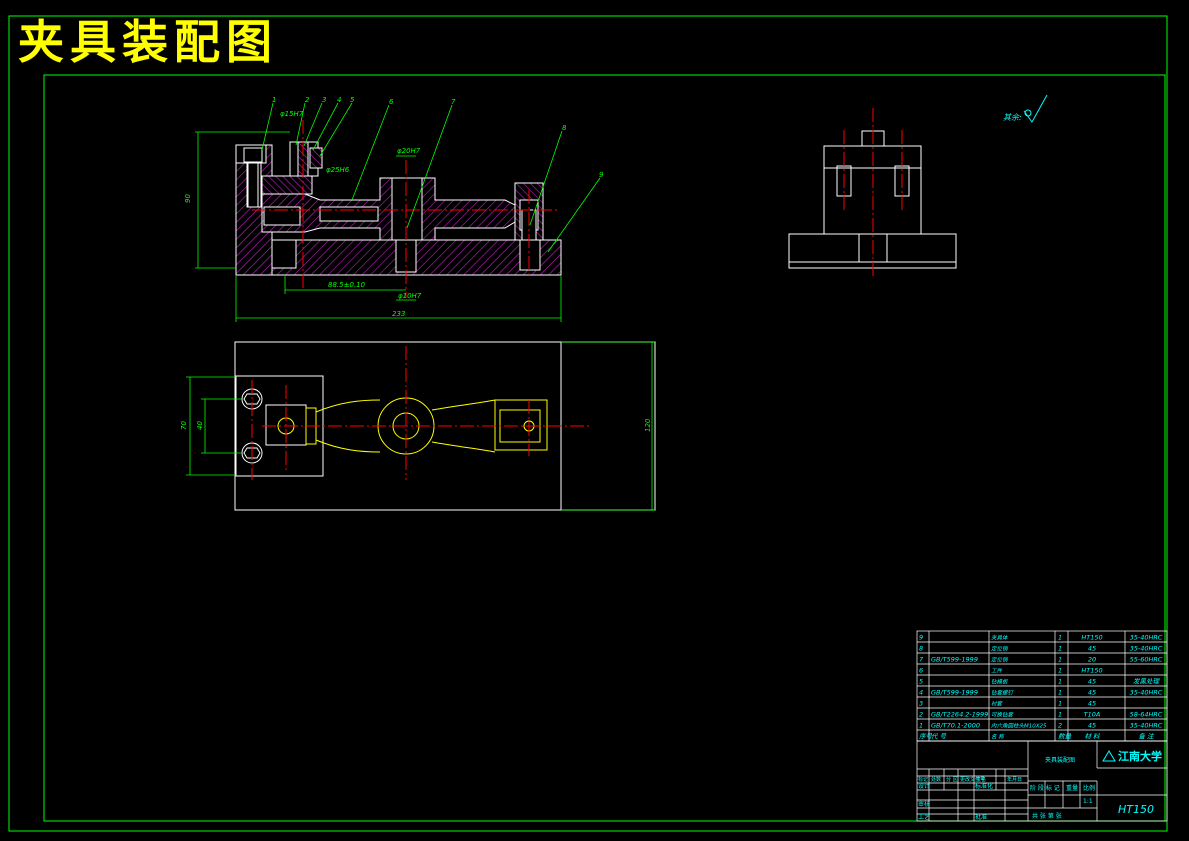  What do you see at coordinates (410, 296) in the screenshot?
I see `dim-dia-10: φ10H7` at bounding box center [410, 296].